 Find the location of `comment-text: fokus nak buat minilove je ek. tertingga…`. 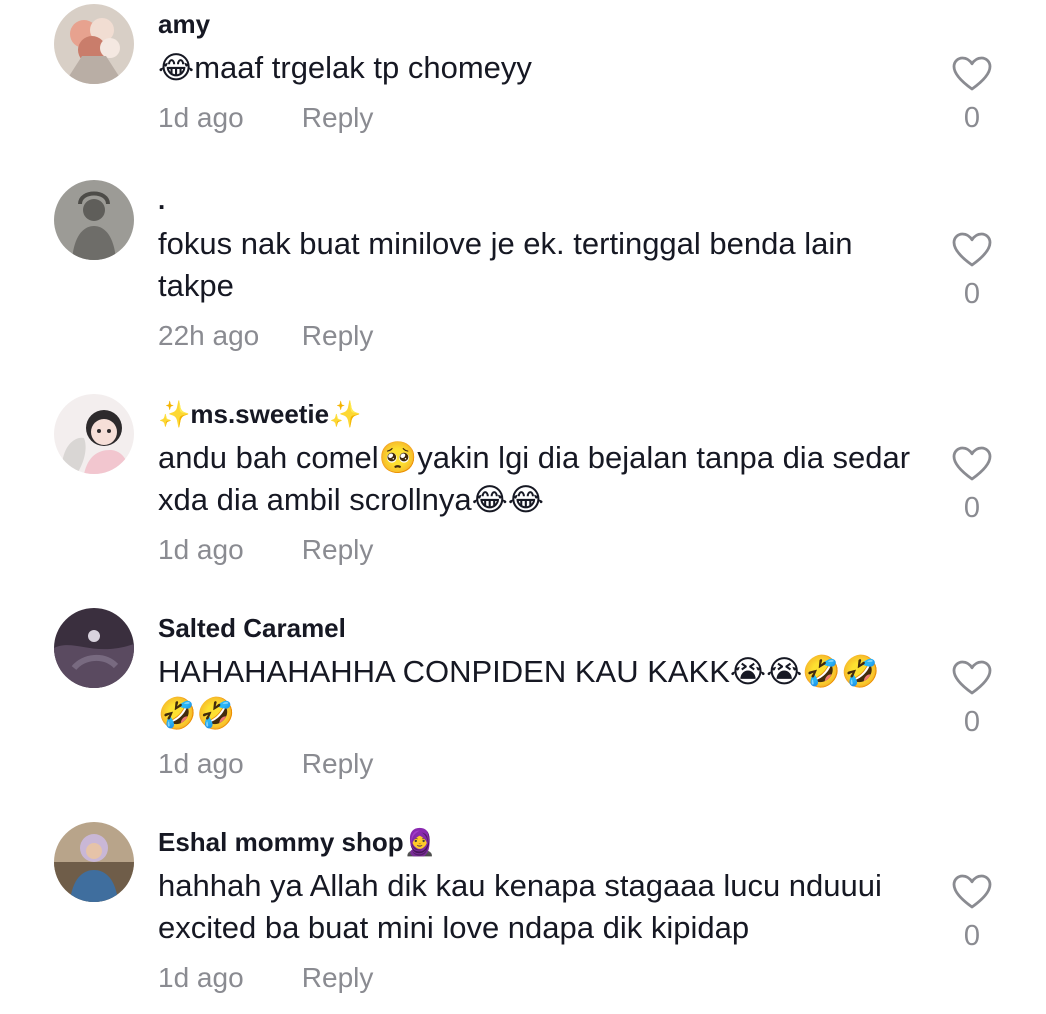

comment-text: fokus nak buat minilove je ek. tertingga… is located at coordinates (505, 264).